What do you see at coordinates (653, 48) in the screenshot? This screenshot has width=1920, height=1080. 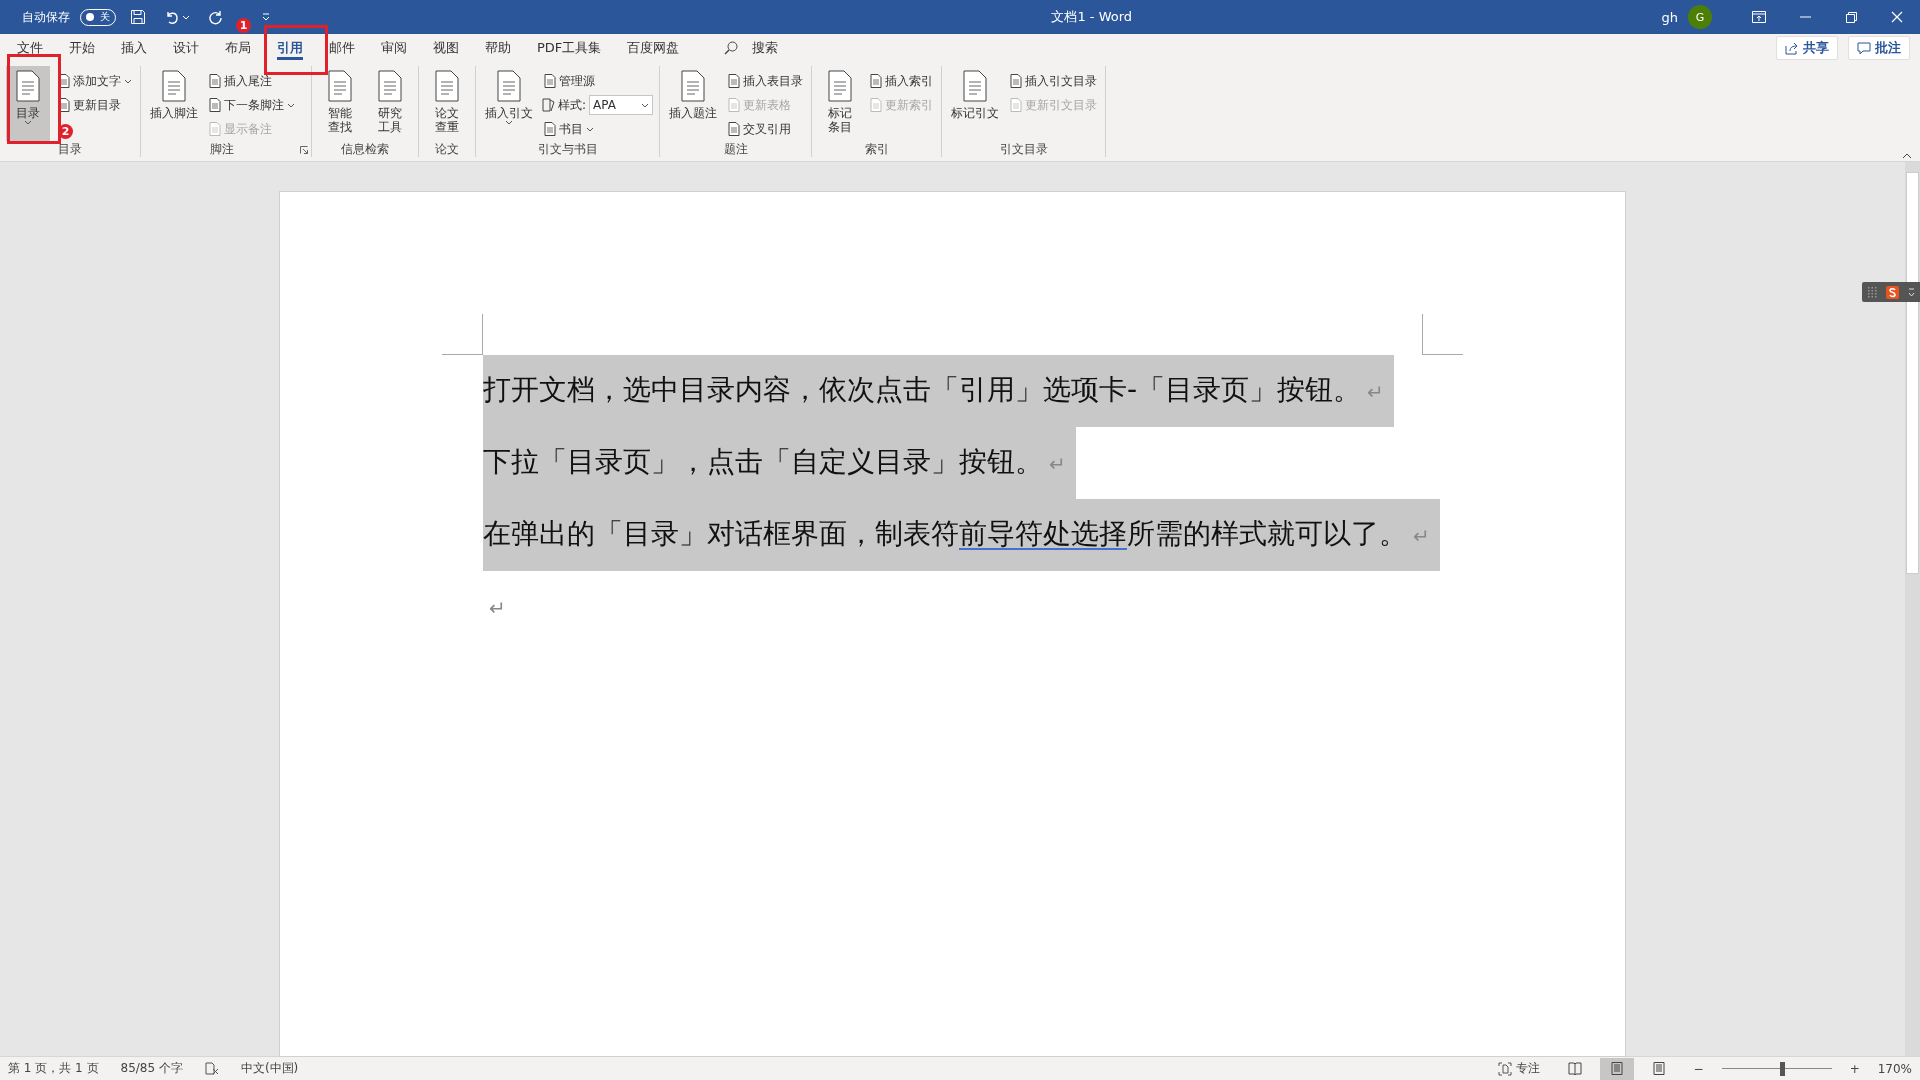 I see `ribbon-tab: 百度网盘` at bounding box center [653, 48].